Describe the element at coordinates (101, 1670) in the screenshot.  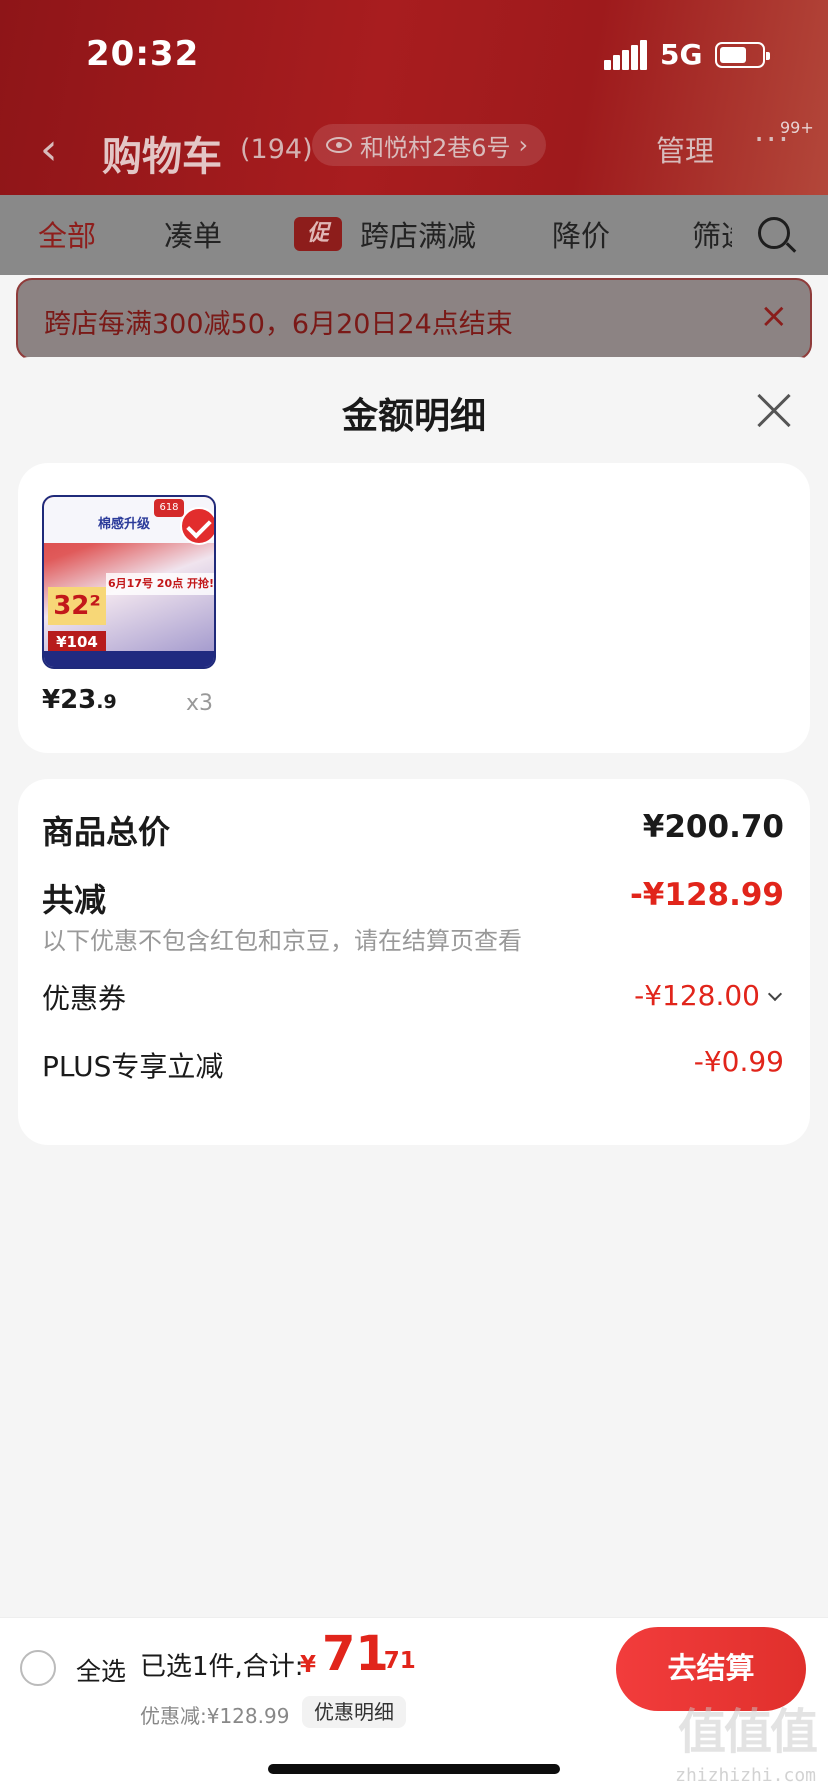
I see `select-all-label: 全选` at that location.